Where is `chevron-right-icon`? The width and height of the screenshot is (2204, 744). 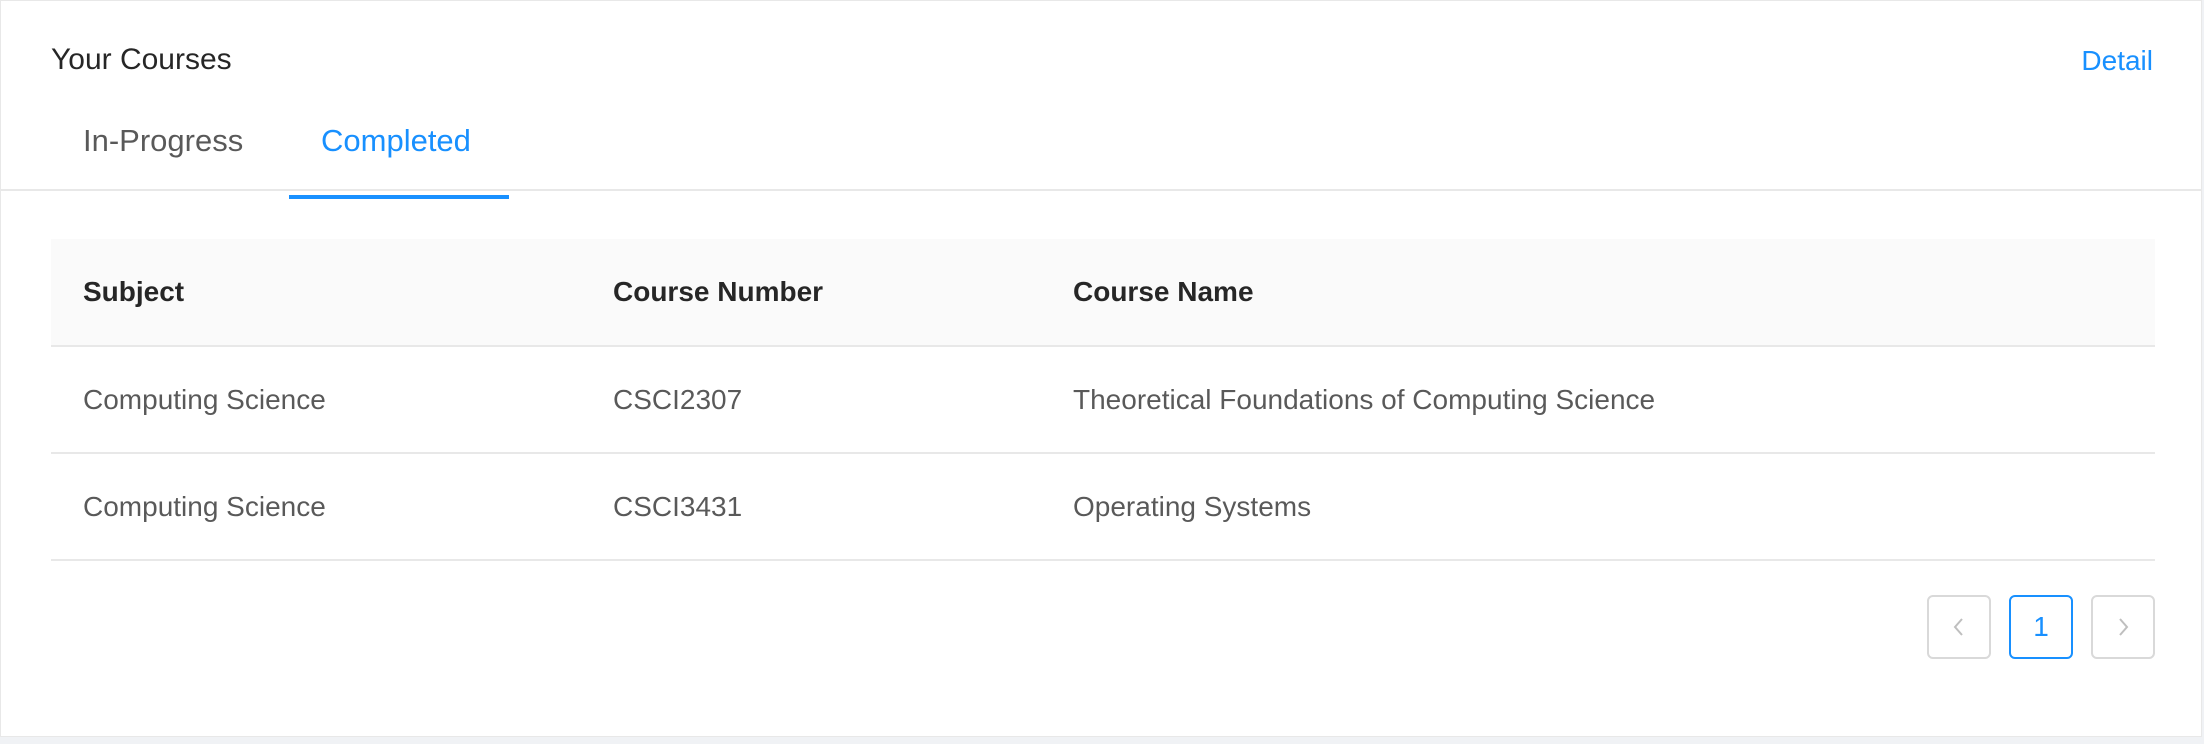
chevron-right-icon is located at coordinates (2124, 627).